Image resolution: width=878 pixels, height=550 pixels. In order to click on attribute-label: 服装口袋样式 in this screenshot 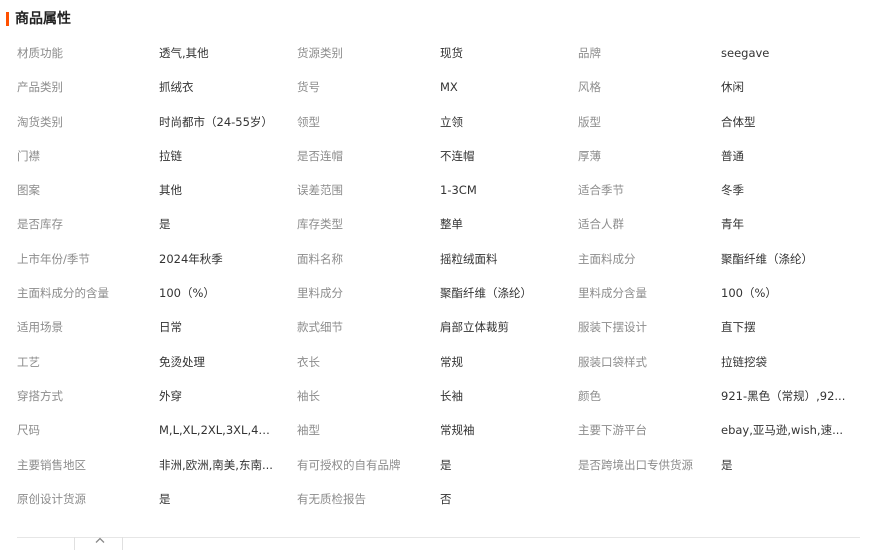, I will do `click(612, 361)`.